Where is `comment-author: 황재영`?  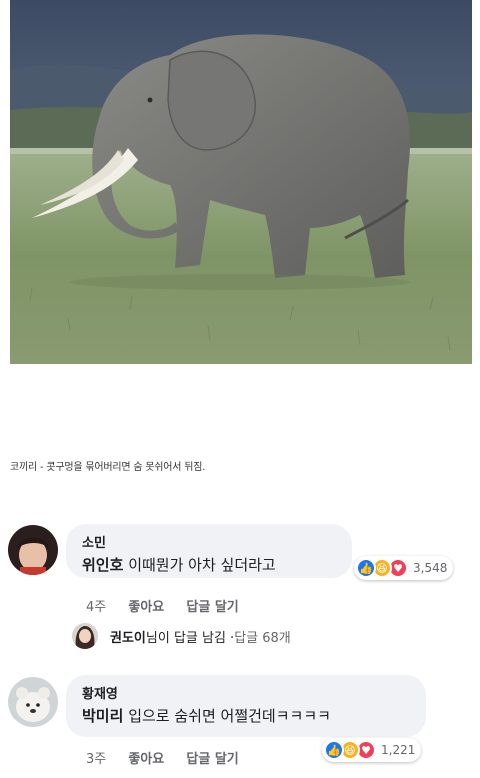 comment-author: 황재영 is located at coordinates (246, 692).